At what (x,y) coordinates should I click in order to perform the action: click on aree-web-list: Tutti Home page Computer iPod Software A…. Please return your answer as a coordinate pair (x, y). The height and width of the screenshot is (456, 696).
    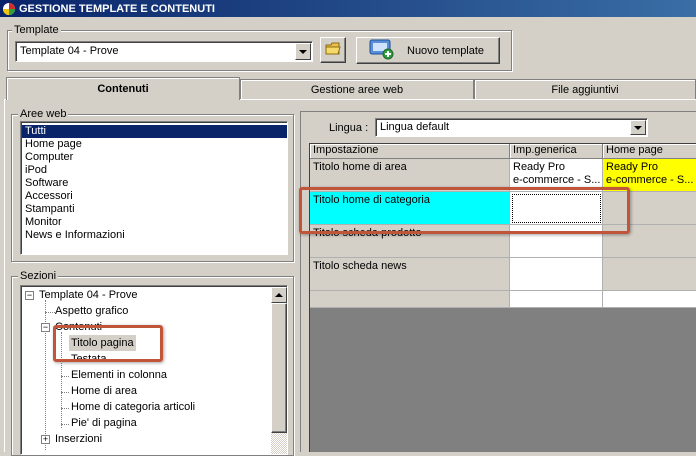
    Looking at the image, I should click on (154, 188).